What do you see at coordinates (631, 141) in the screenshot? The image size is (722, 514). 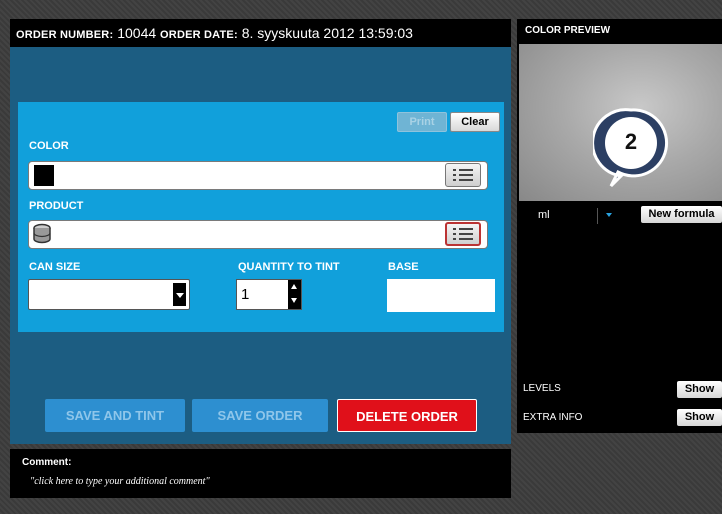 I see `badge-number: 2` at bounding box center [631, 141].